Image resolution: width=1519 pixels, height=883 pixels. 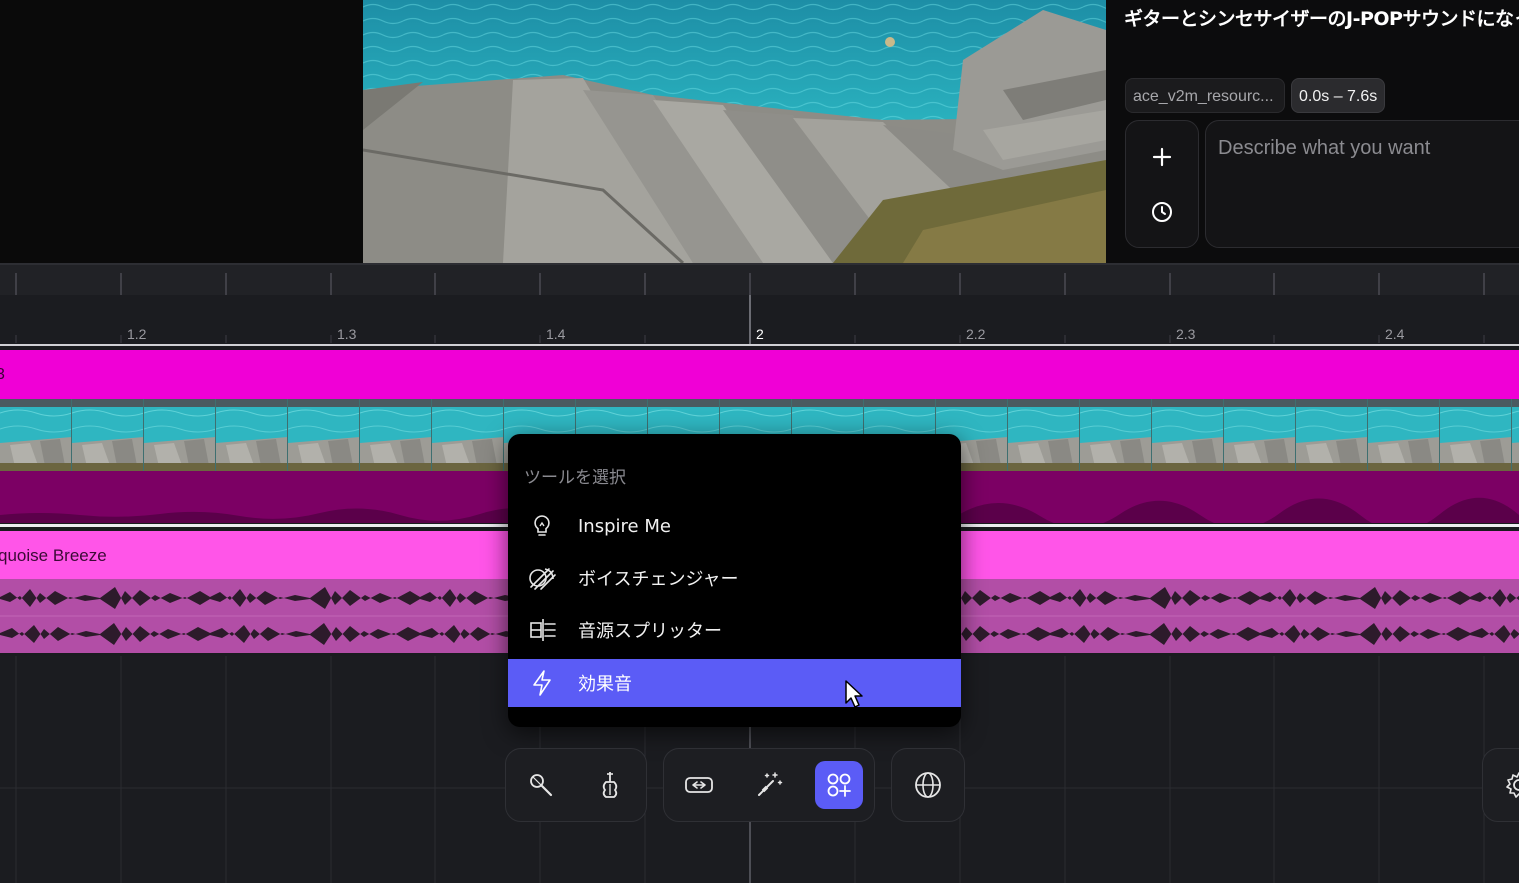 I want to click on timeline-ruler: 1.2 1.3 1.4 2 2.2 2.3 2.4, so click(x=759, y=320).